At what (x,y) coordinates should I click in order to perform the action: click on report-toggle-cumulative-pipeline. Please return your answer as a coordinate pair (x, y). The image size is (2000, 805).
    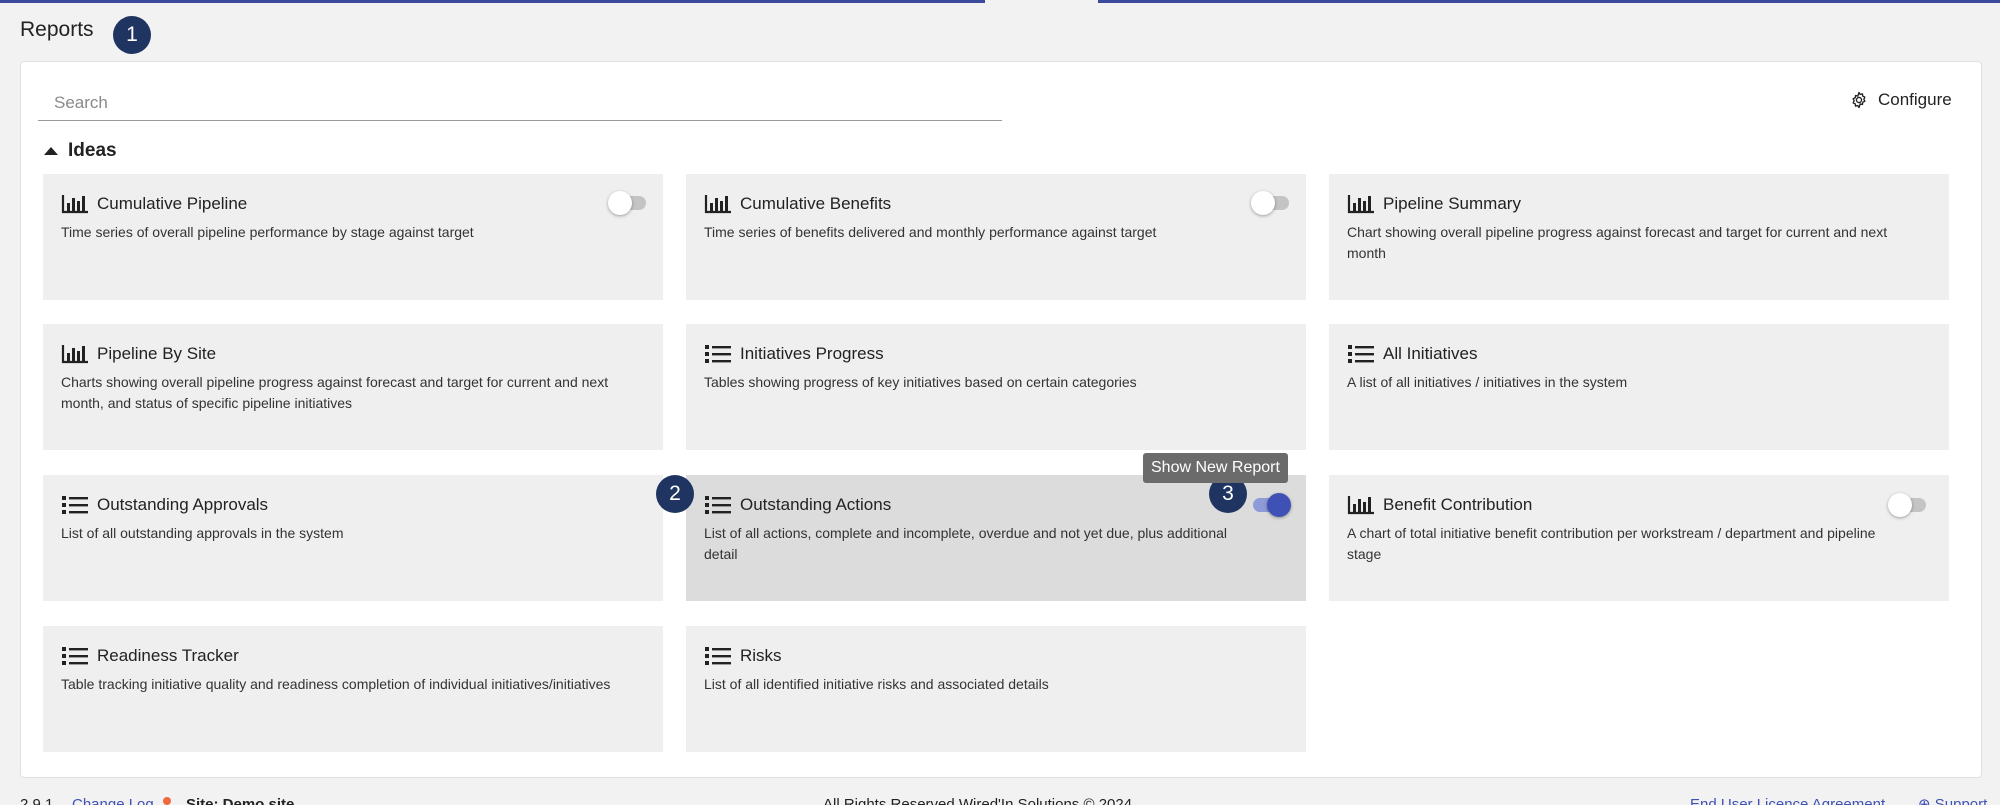
    Looking at the image, I should click on (627, 203).